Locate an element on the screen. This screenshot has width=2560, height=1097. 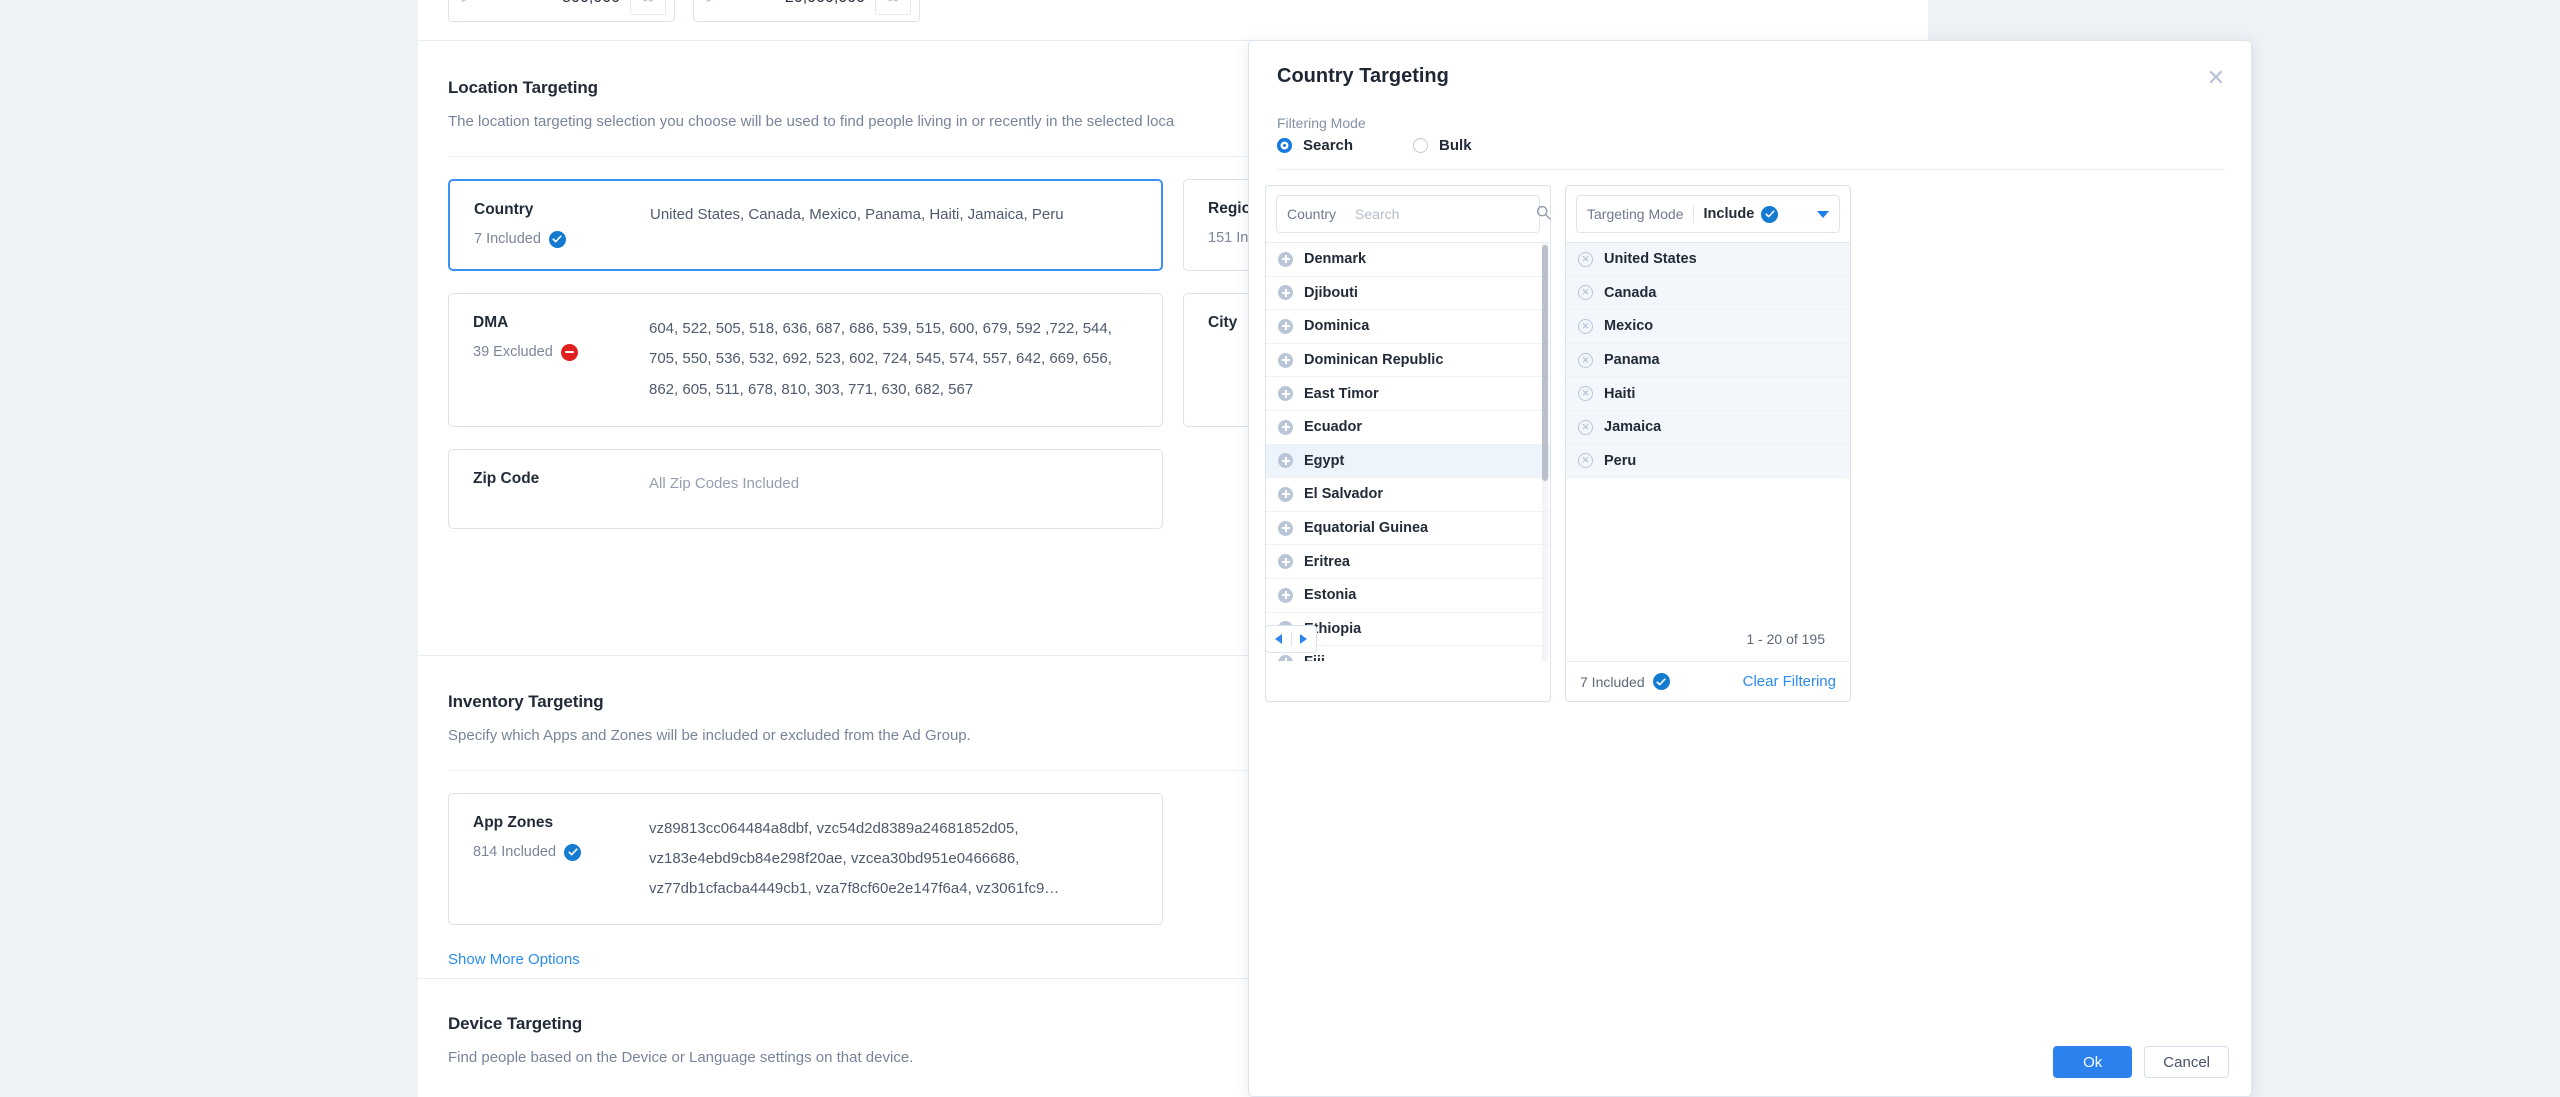
pagination-range-label: 1 - 20 of 195 is located at coordinates (1785, 639).